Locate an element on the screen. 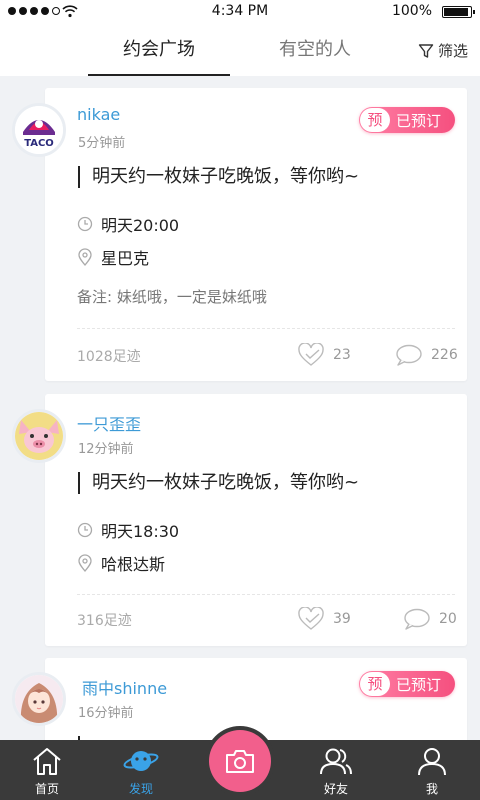 The width and height of the screenshot is (480, 800). nav-friends: 好友 is located at coordinates (336, 770).